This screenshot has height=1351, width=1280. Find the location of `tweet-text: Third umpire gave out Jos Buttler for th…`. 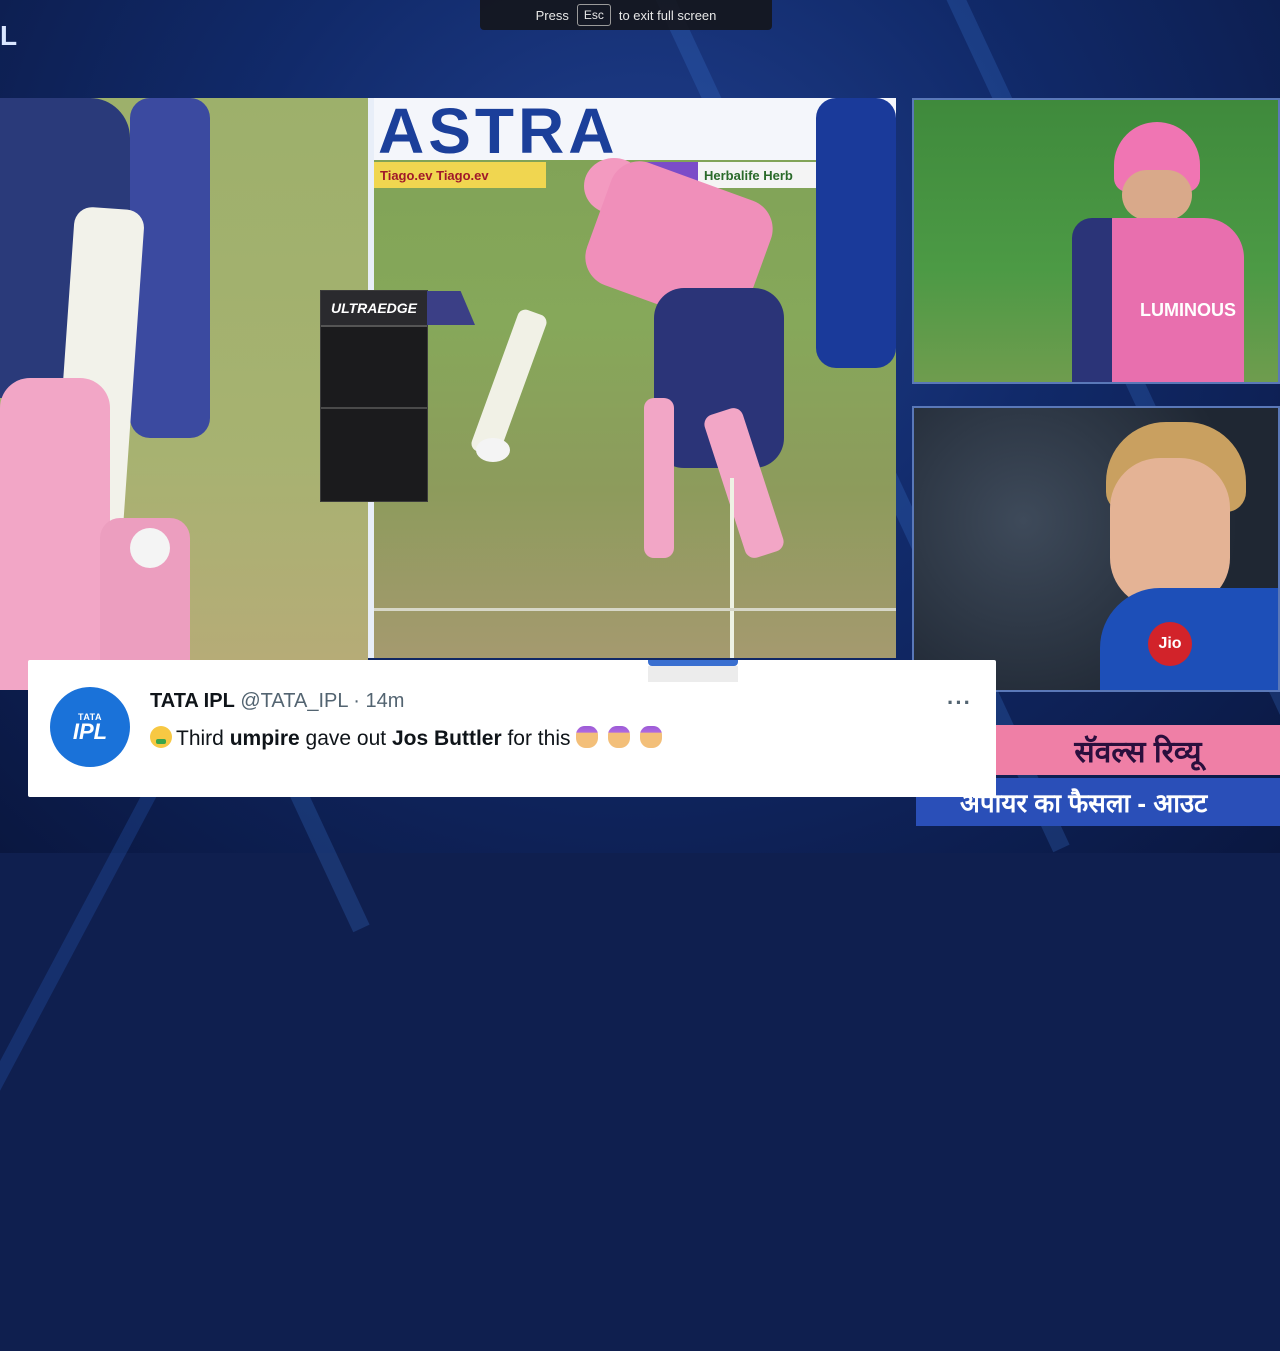

tweet-text: Third umpire gave out Jos Buttler for th… is located at coordinates (408, 738).